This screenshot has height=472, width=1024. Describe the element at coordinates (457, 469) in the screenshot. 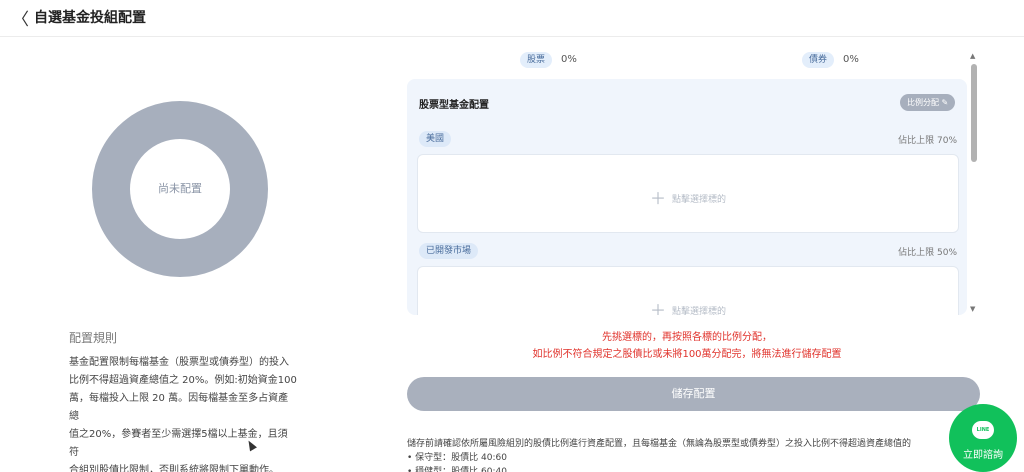

I see `note-line: • 穩健型：股債比 60:40` at that location.